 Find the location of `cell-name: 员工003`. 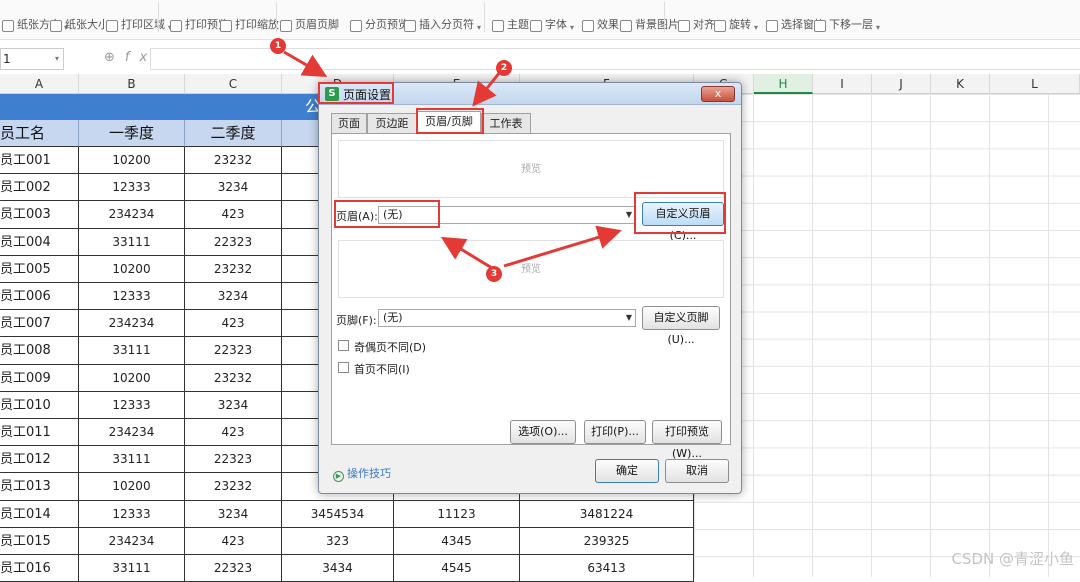

cell-name: 员工003 is located at coordinates (39, 214).